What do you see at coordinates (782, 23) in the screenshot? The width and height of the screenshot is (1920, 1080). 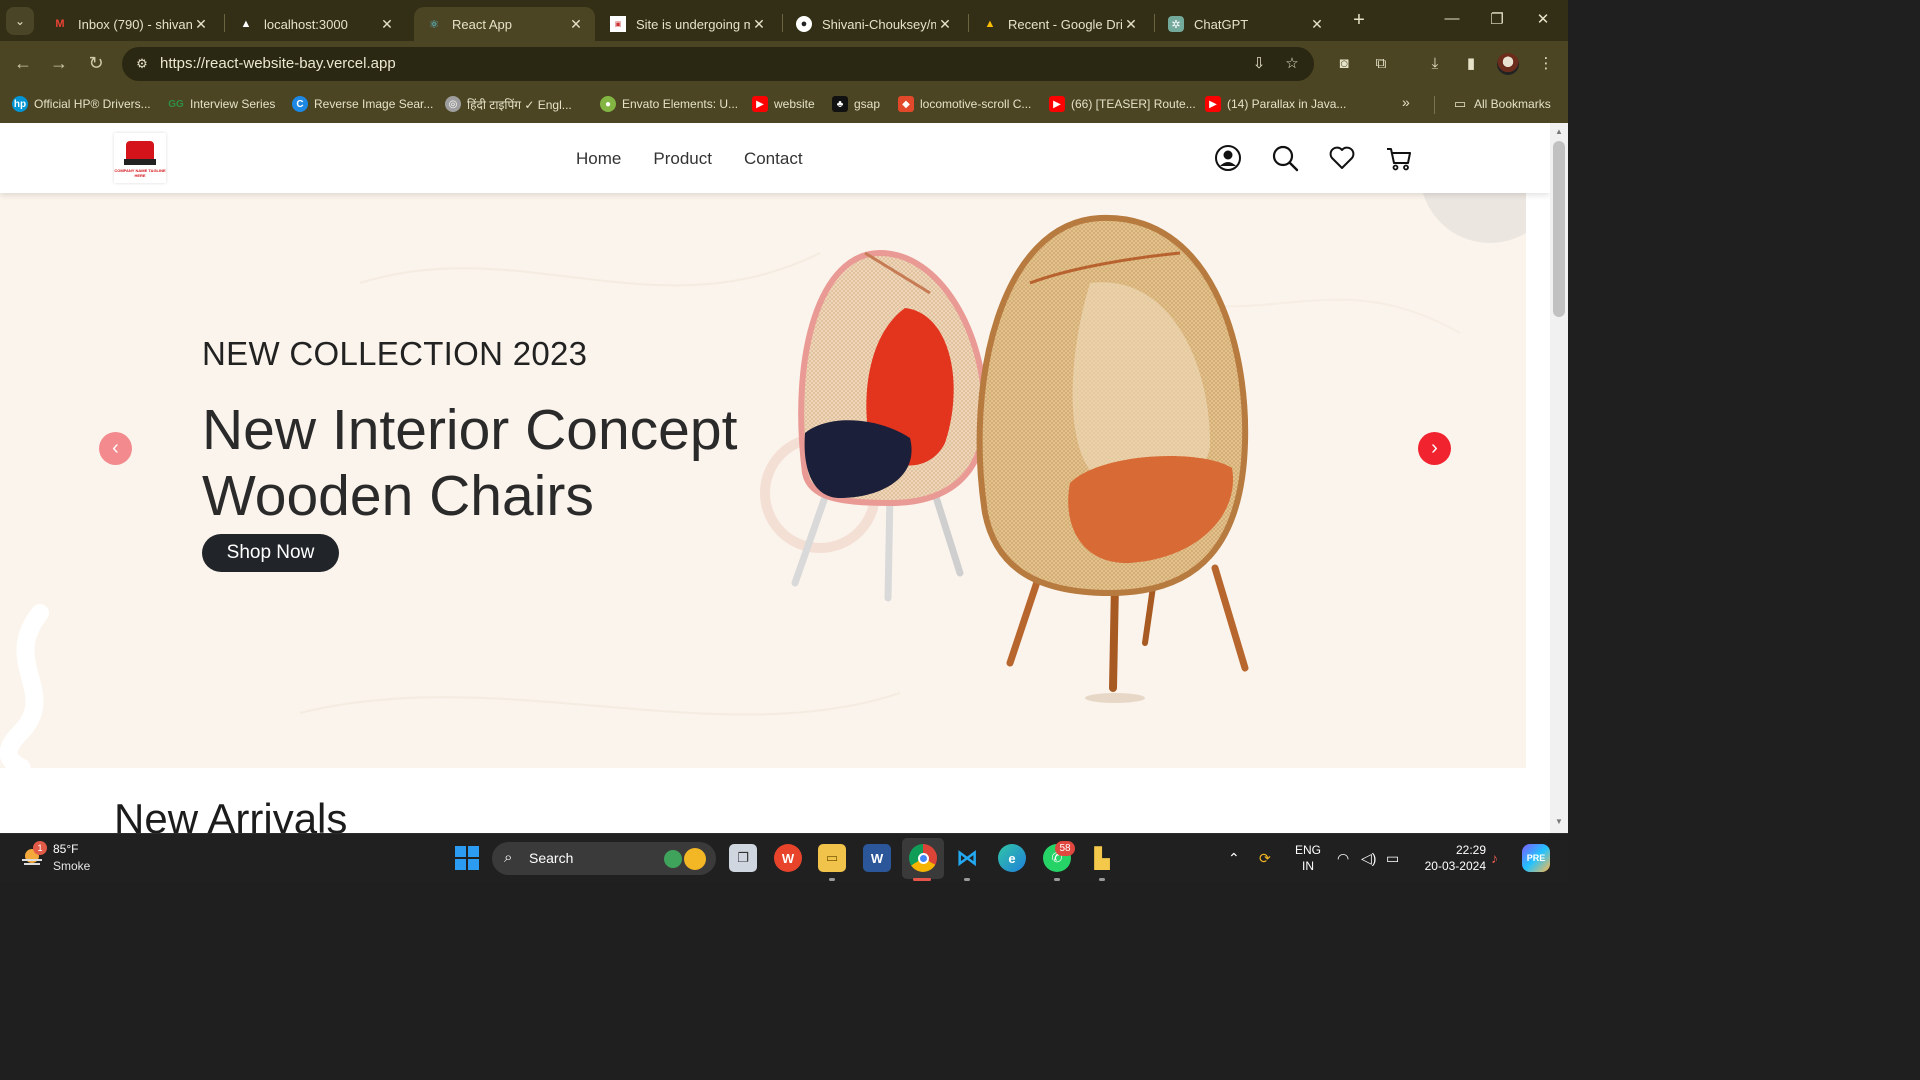 I see `tab-divider` at bounding box center [782, 23].